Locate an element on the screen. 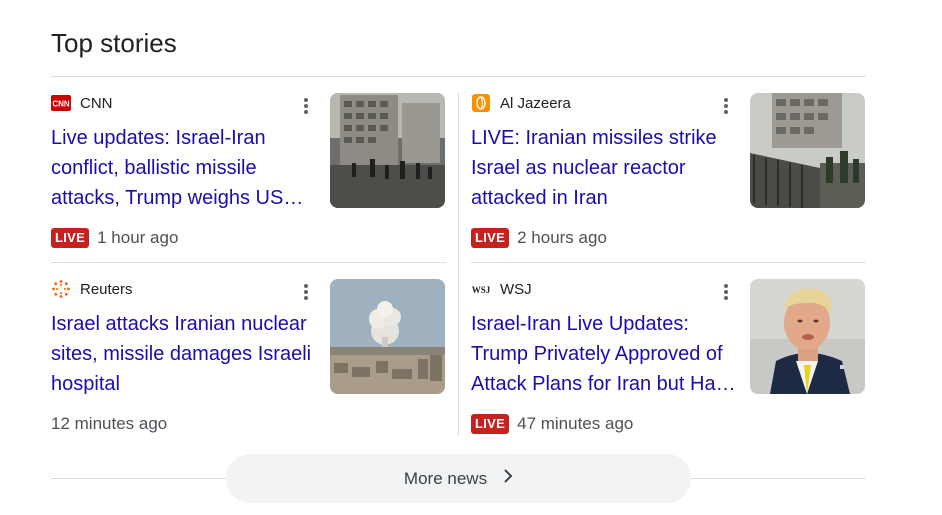 This screenshot has height=515, width=942. source-row: Reuters is located at coordinates (92, 289).